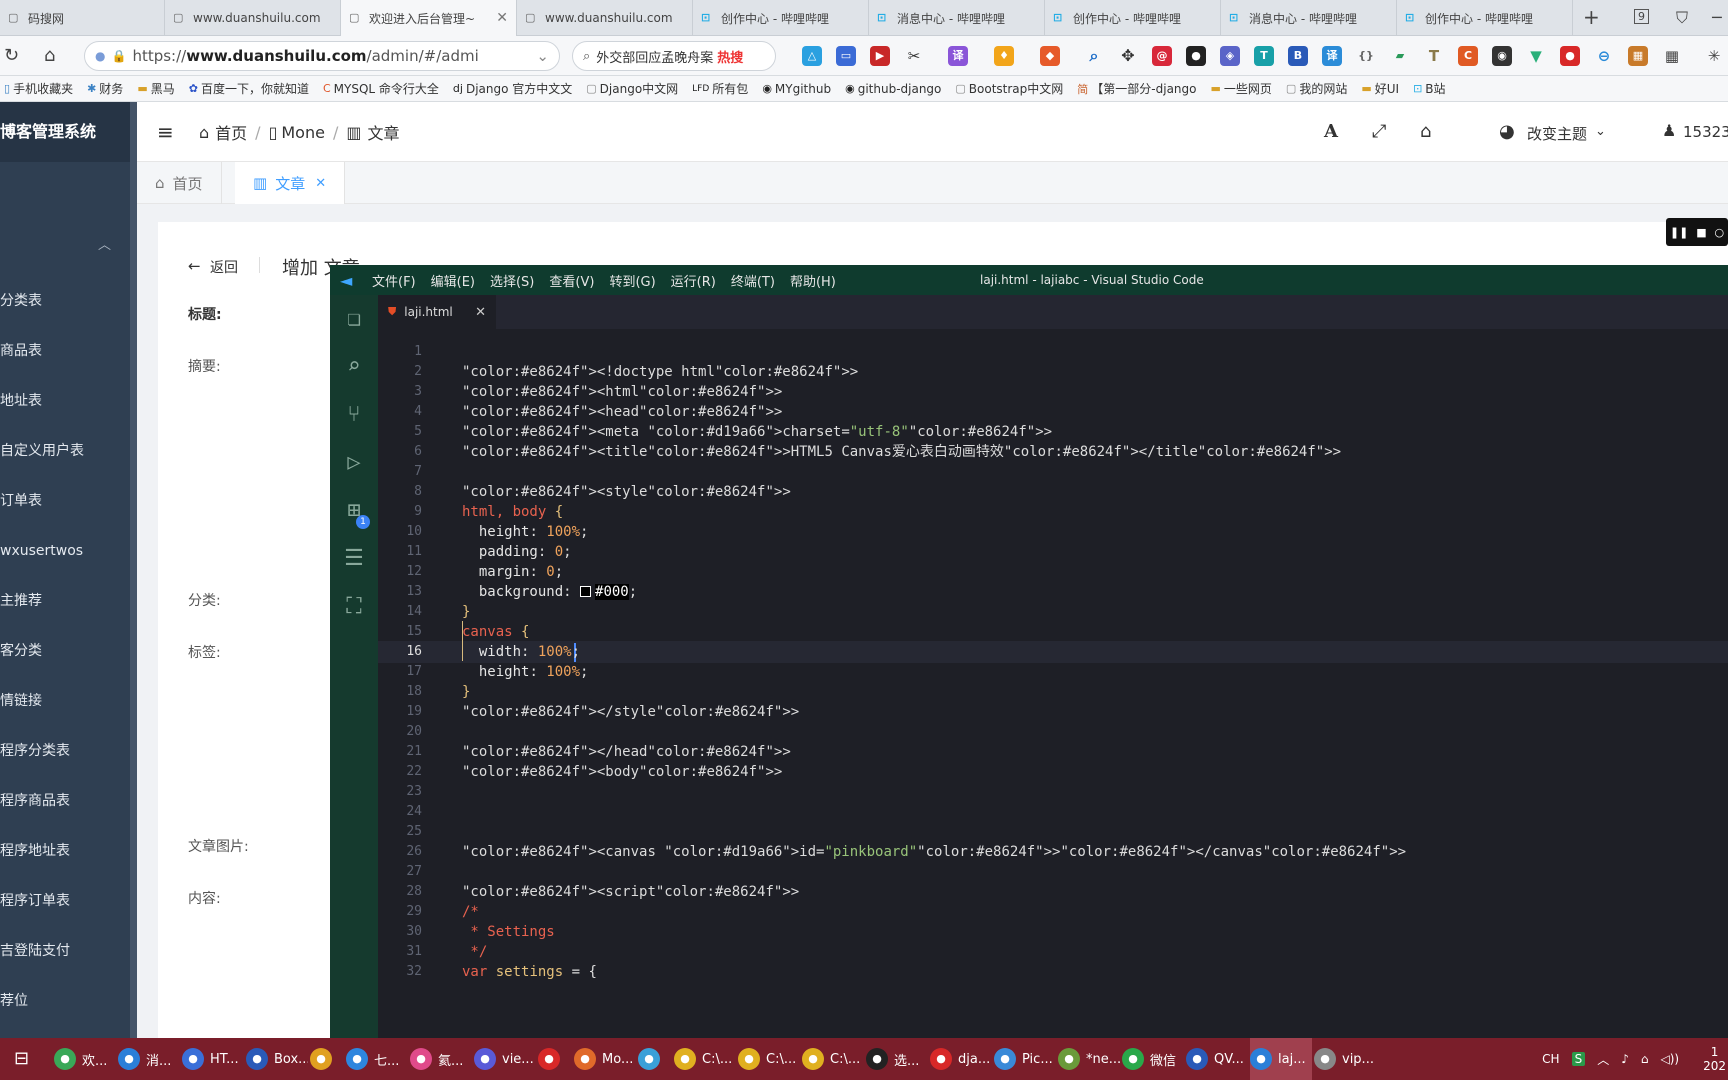 This screenshot has height=1080, width=1728. Describe the element at coordinates (68, 751) in the screenshot. I see `sidebar-item: 程序分类表` at that location.